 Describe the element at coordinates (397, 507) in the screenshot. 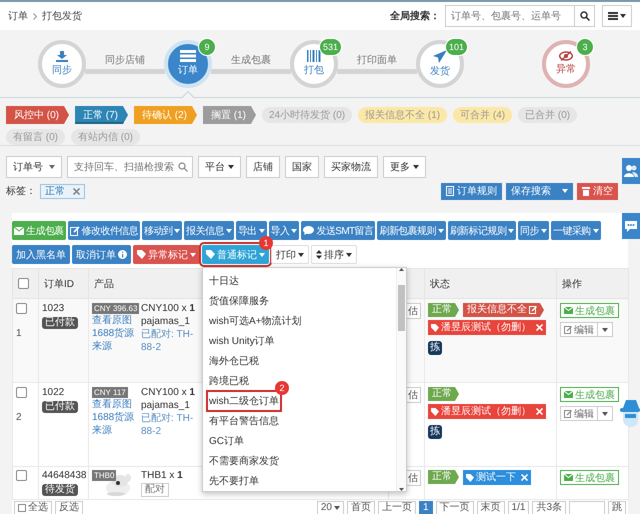

I see `pagination-button: 上一页` at that location.